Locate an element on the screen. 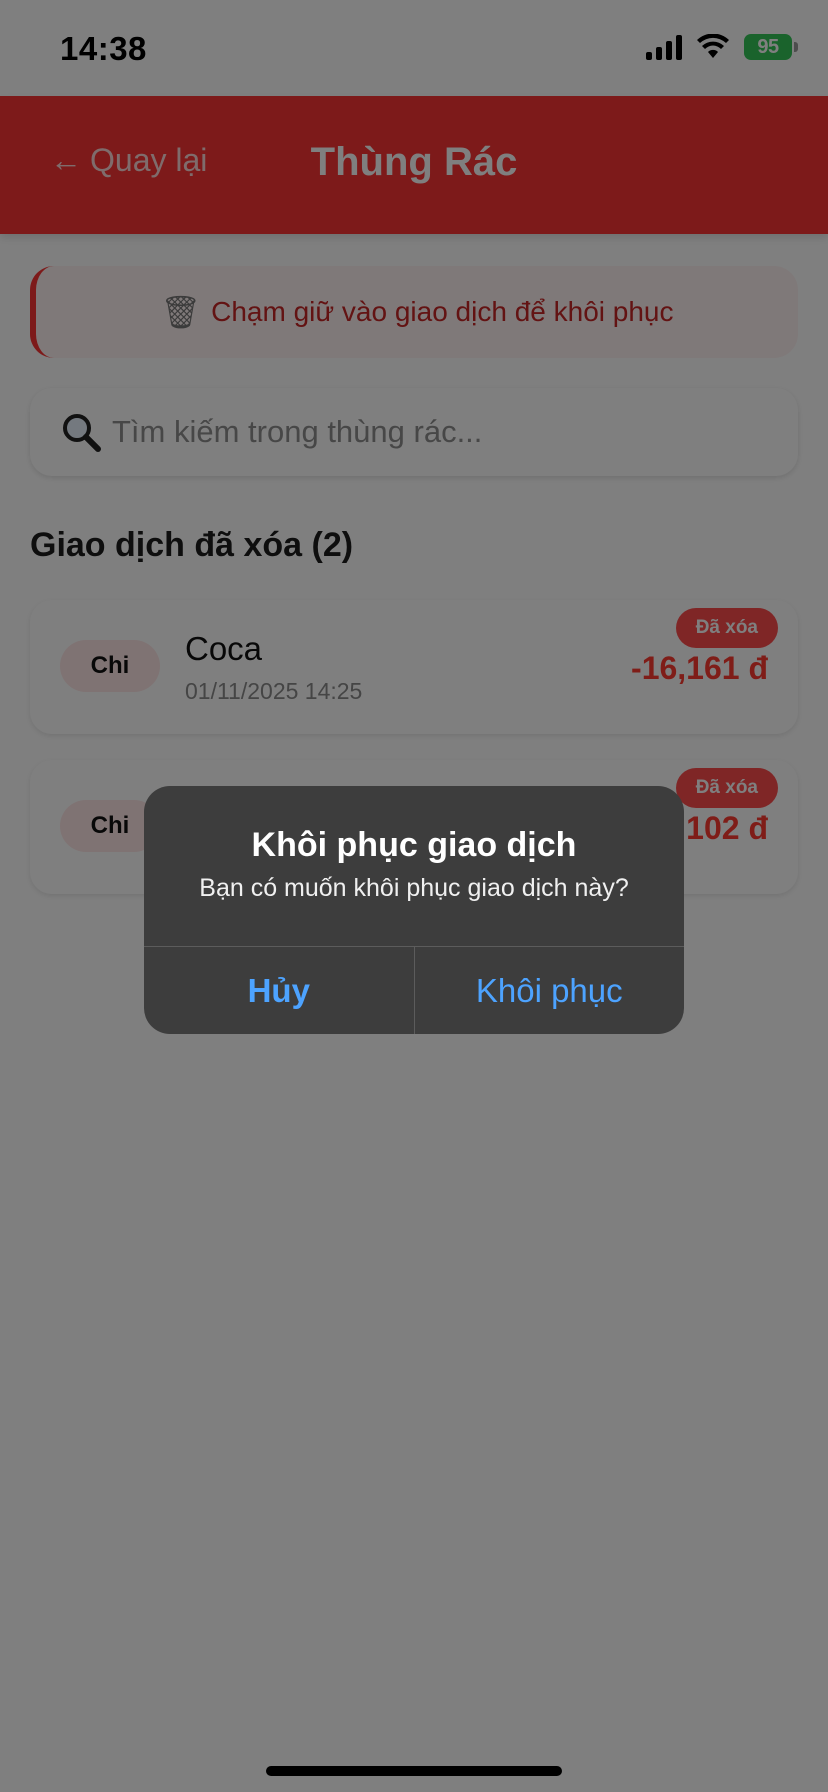 This screenshot has height=1792, width=828. dialog-title: Khôi phục giao dịch is located at coordinates (414, 845).